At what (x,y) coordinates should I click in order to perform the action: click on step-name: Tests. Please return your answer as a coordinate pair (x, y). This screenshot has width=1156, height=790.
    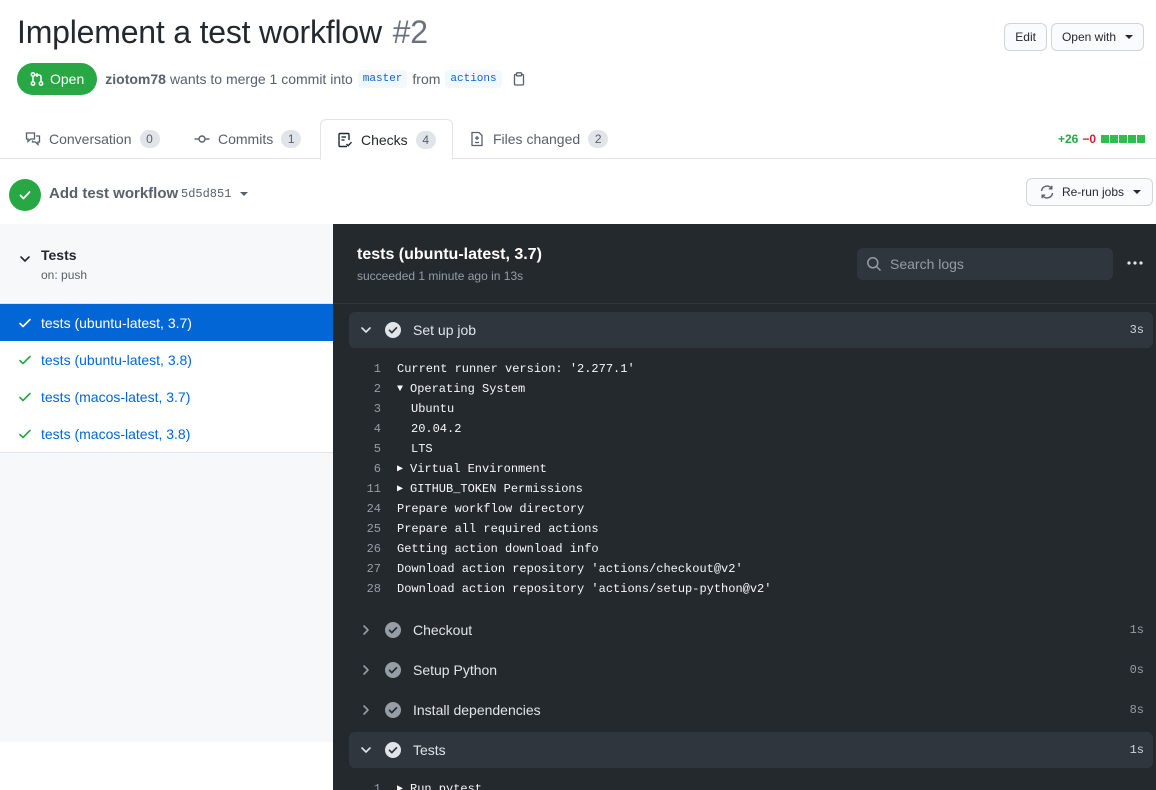
    Looking at the image, I should click on (429, 750).